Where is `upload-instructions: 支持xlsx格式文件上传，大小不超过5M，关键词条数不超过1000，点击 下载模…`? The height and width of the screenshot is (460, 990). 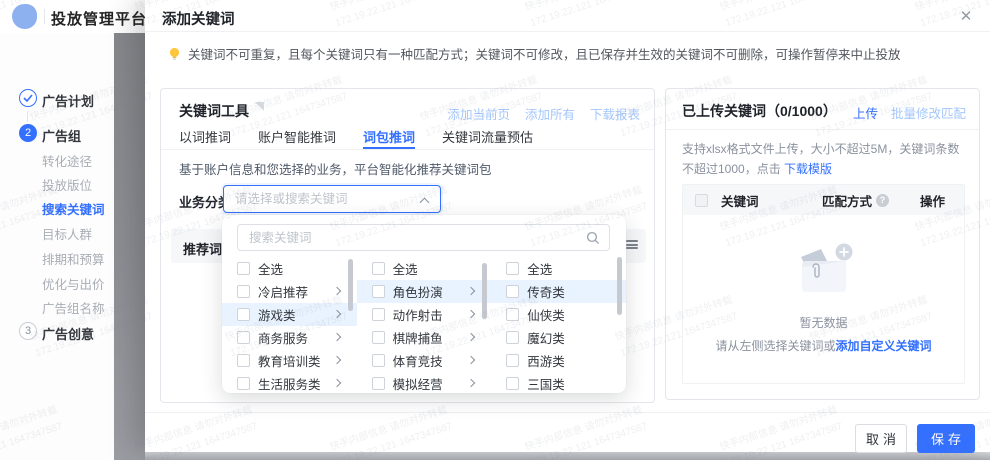 upload-instructions: 支持xlsx格式文件上传，大小不超过5M，关键词条数不超过1000，点击 下载模… is located at coordinates (821, 159).